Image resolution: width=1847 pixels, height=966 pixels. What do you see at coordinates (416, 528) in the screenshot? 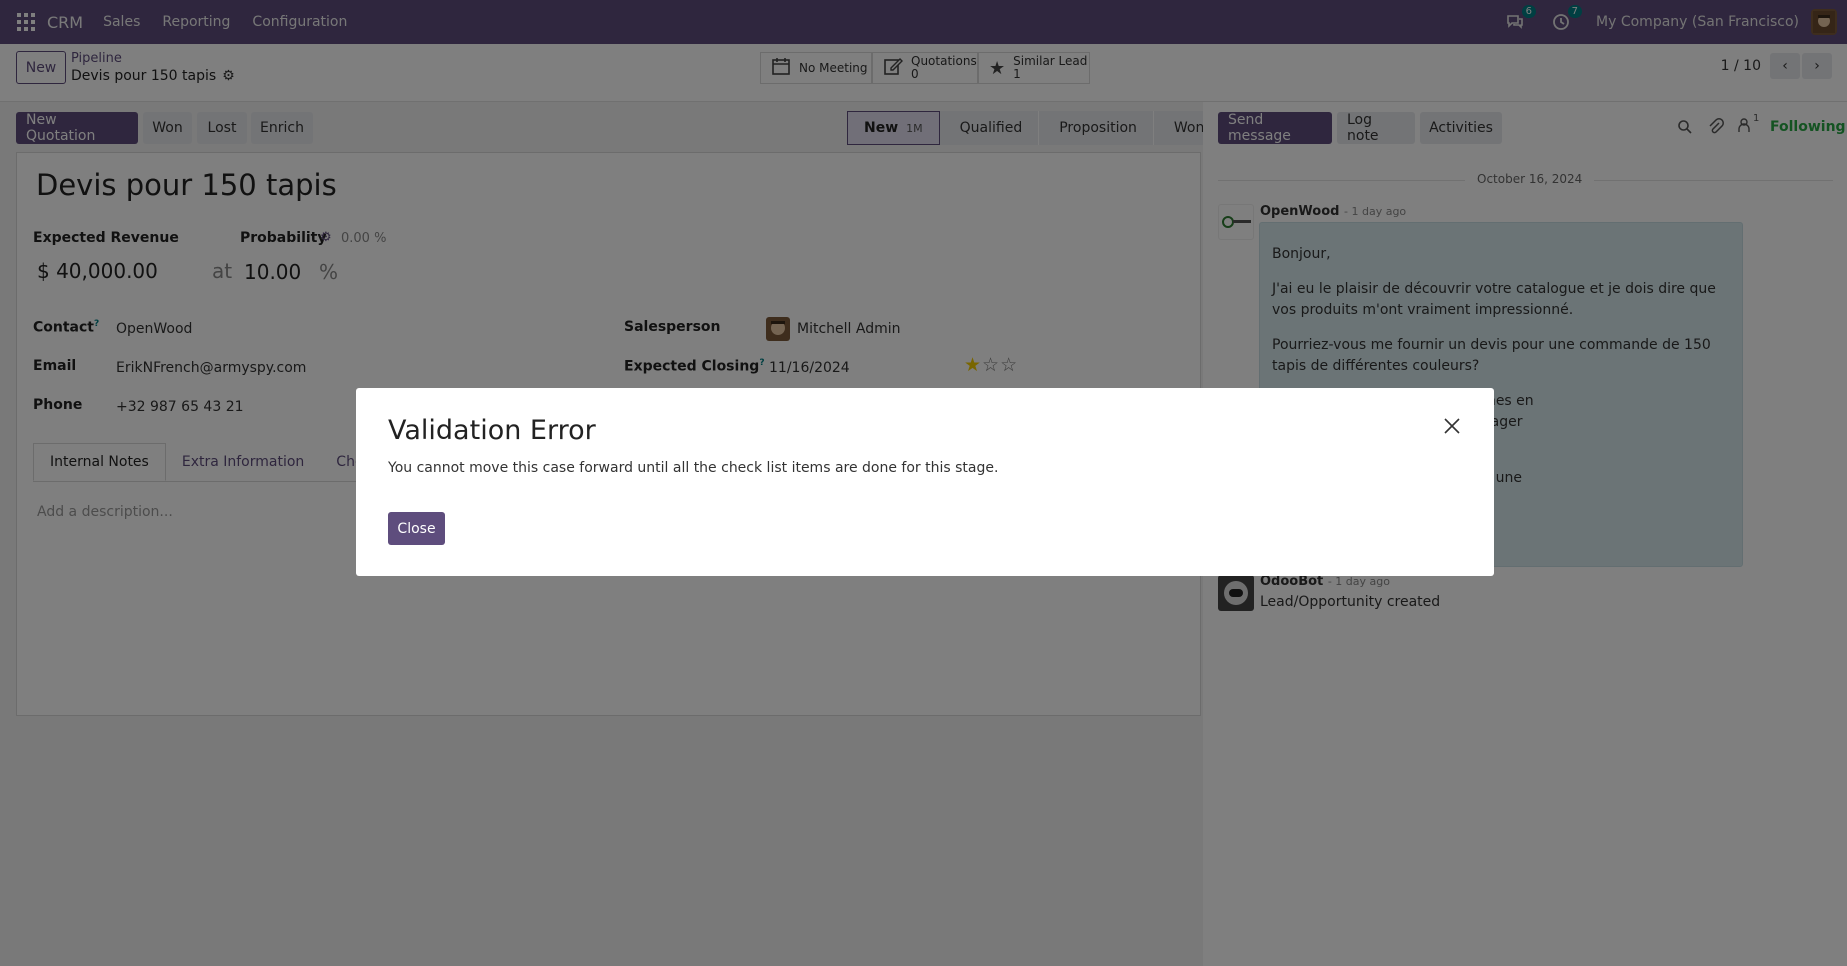
I see `close-button: Close` at bounding box center [416, 528].